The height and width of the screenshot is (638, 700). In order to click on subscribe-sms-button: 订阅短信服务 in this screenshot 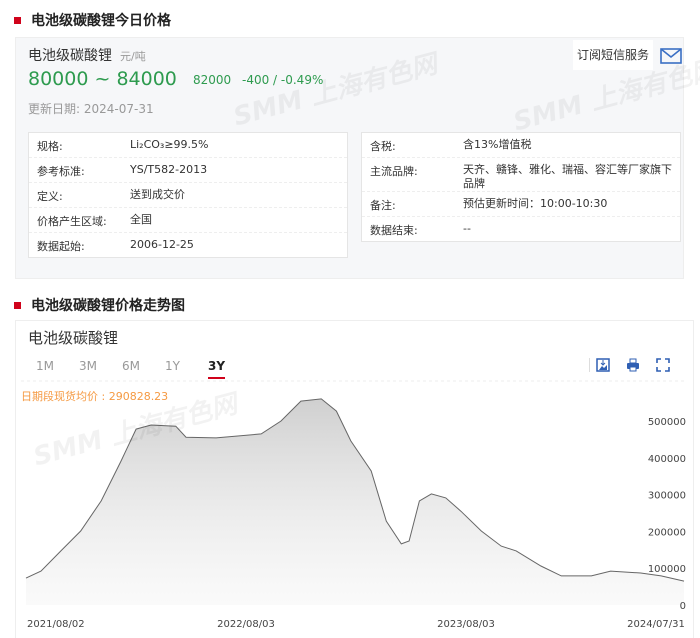, I will do `click(613, 55)`.